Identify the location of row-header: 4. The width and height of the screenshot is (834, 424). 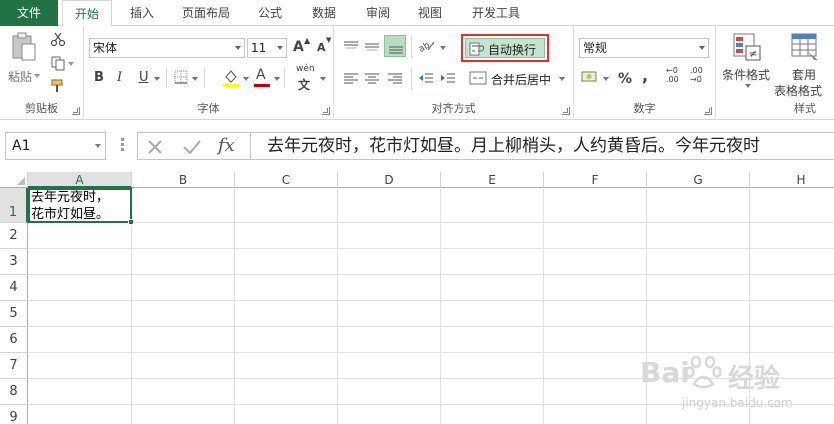
(14, 288).